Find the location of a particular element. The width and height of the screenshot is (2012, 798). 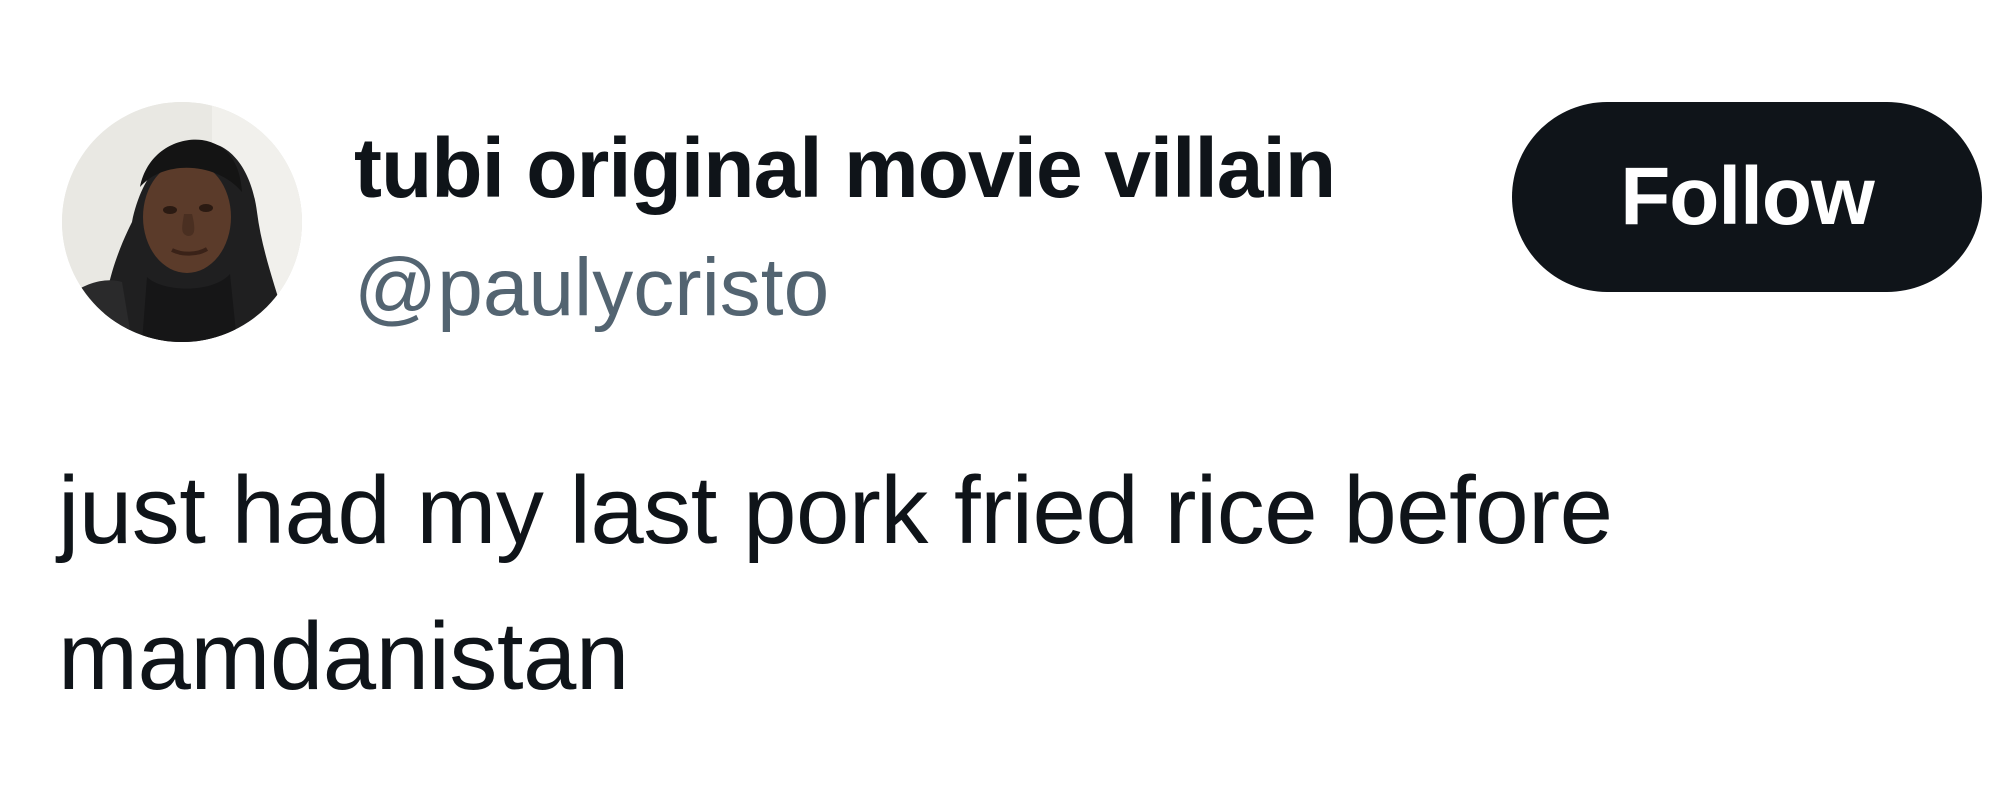

avatar is located at coordinates (182, 222).